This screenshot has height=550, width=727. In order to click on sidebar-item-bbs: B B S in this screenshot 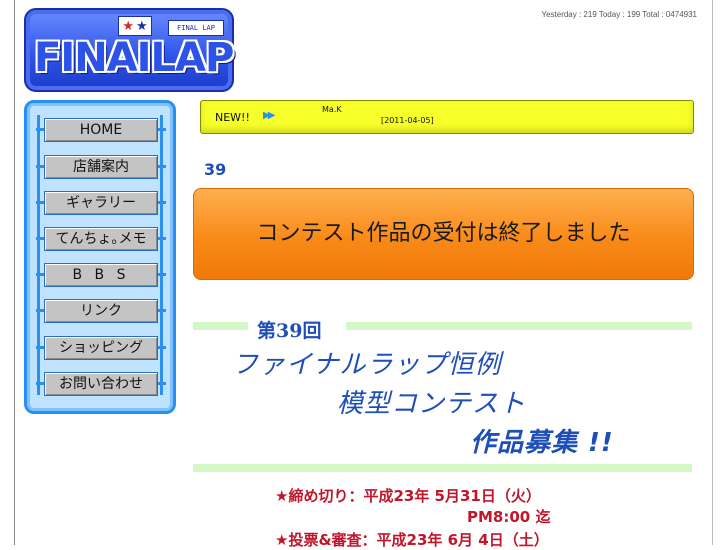, I will do `click(101, 275)`.